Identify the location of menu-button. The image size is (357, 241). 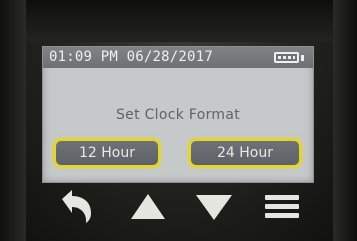
(282, 206).